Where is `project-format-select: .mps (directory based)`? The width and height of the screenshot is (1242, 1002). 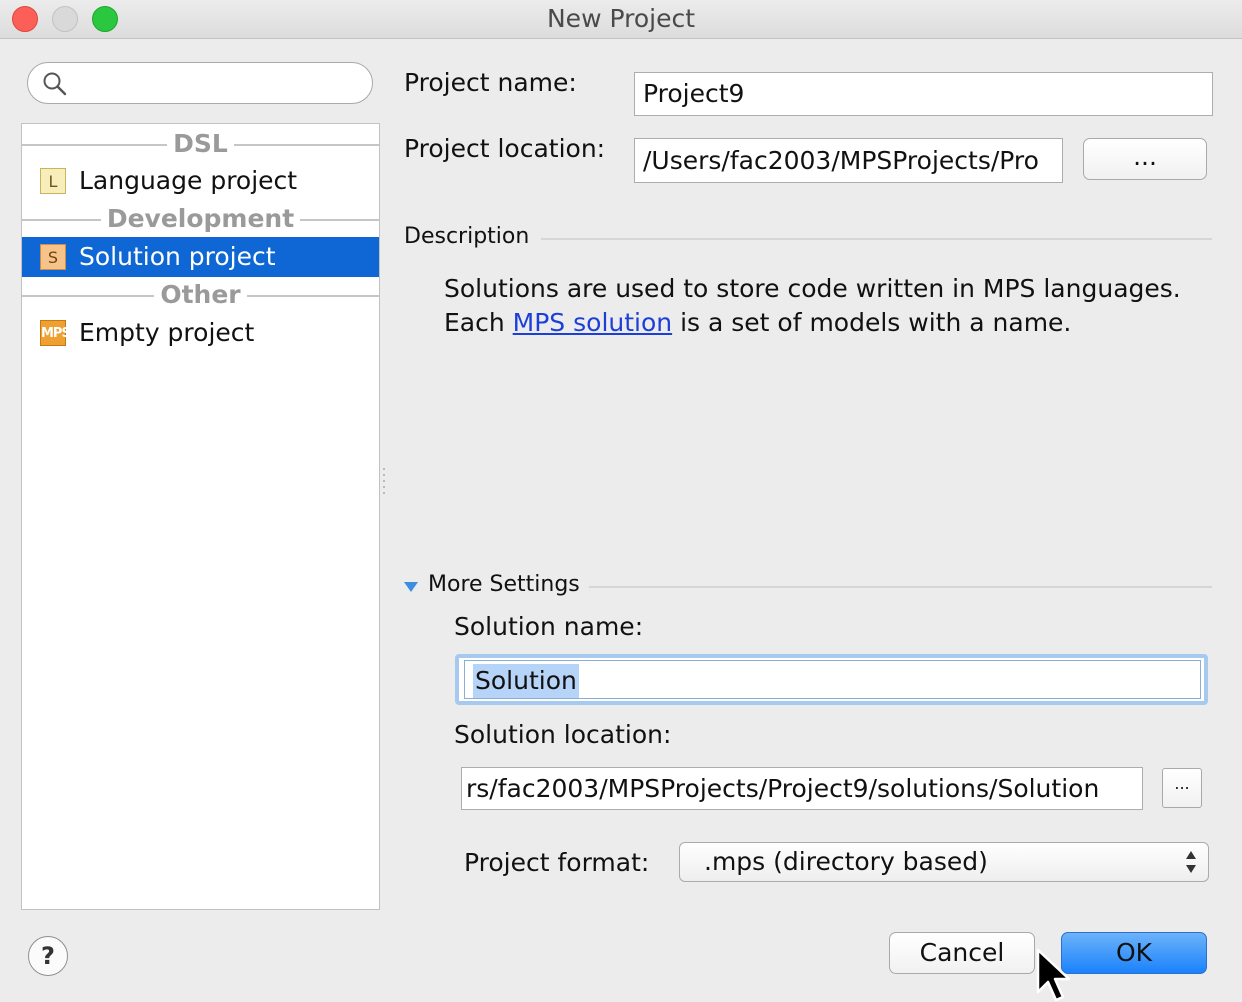
project-format-select: .mps (directory based) is located at coordinates (944, 862).